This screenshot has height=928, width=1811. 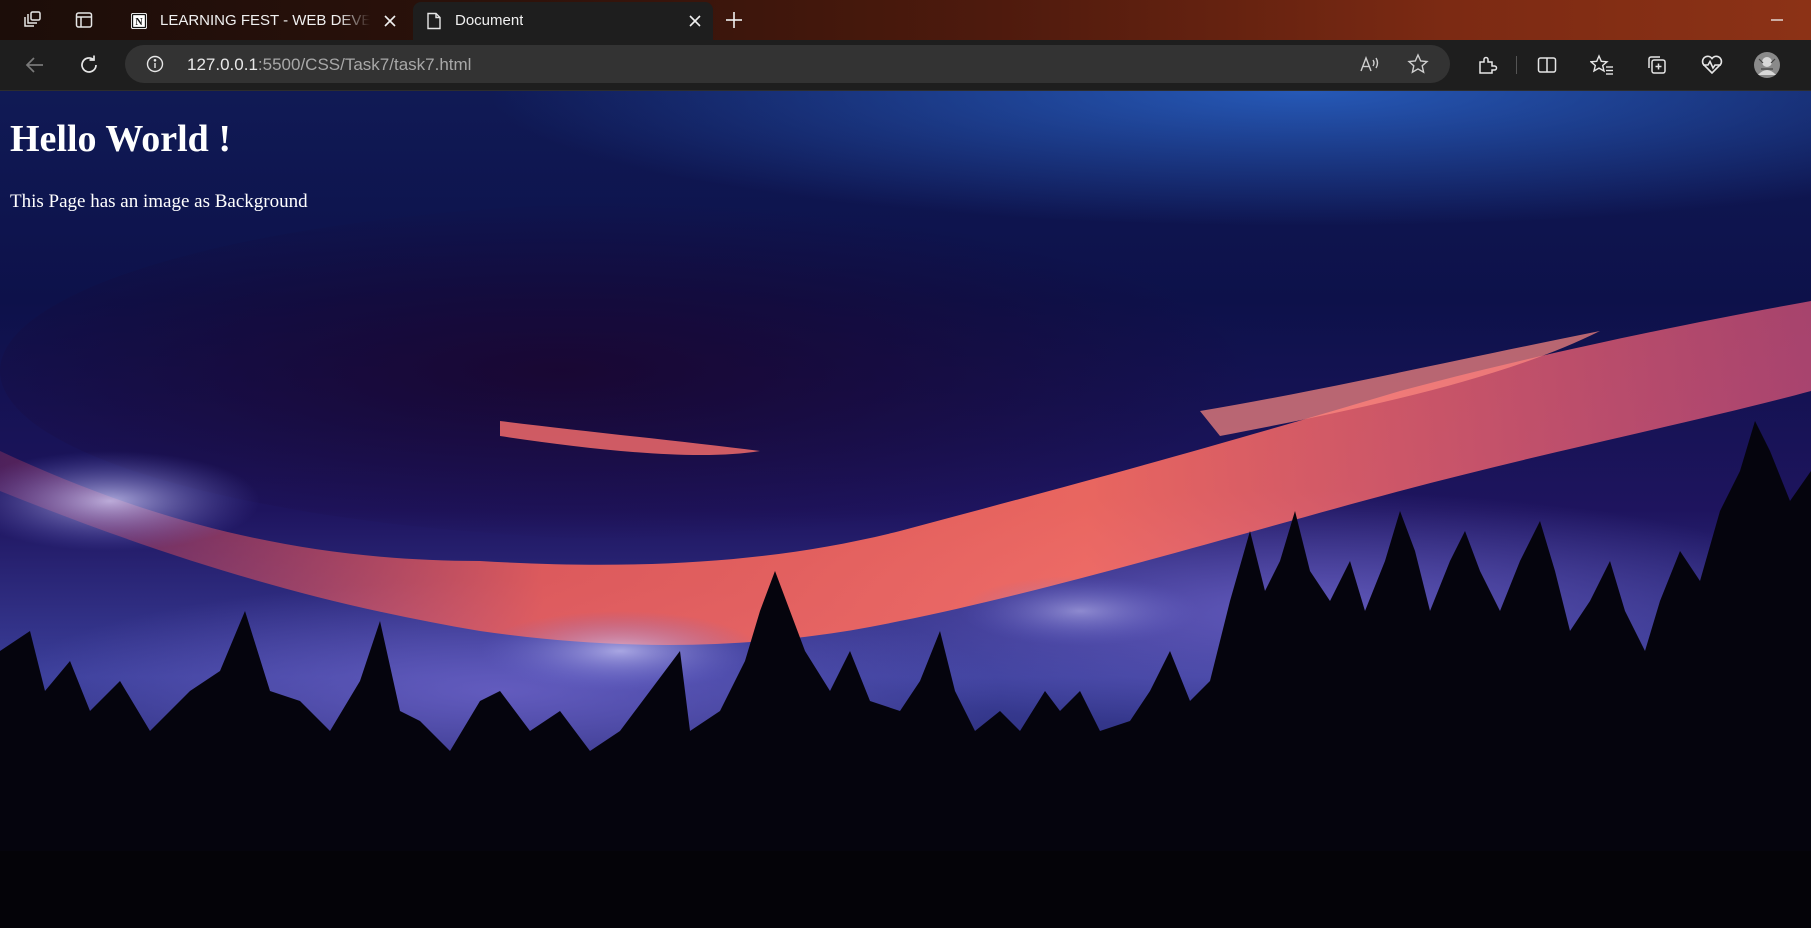 I want to click on avatar, so click(x=1767, y=65).